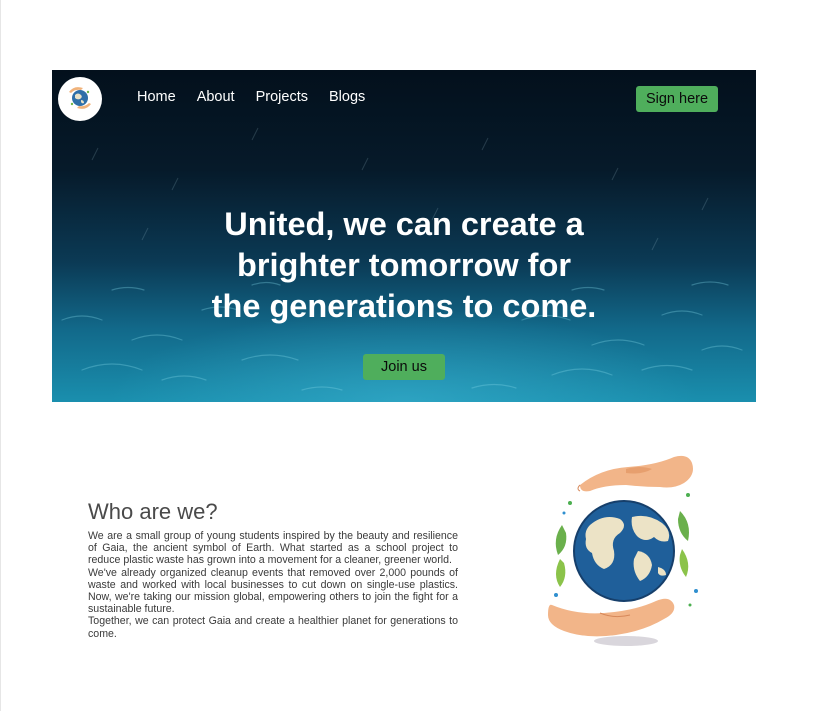  What do you see at coordinates (623, 550) in the screenshot?
I see `earth-in-hands-icon` at bounding box center [623, 550].